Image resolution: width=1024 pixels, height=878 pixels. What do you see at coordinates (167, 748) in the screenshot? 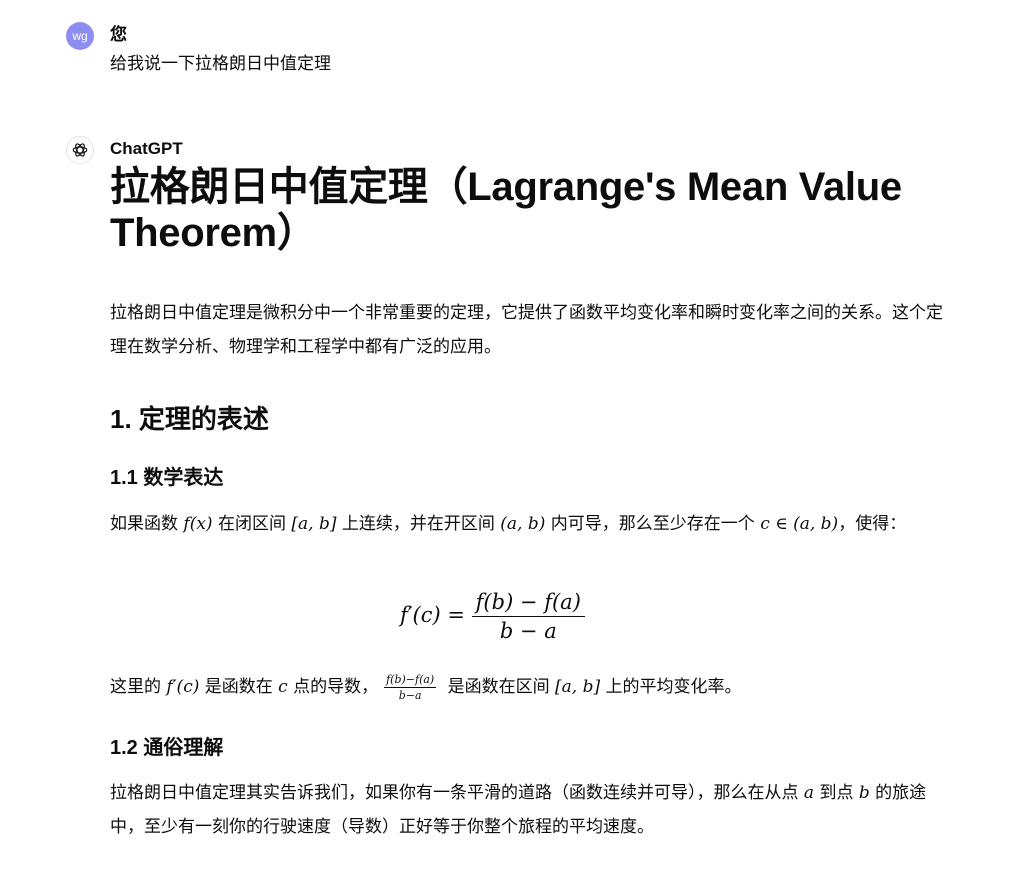
I see `subsection-heading-intuition: 1.2 通俗理解` at bounding box center [167, 748].